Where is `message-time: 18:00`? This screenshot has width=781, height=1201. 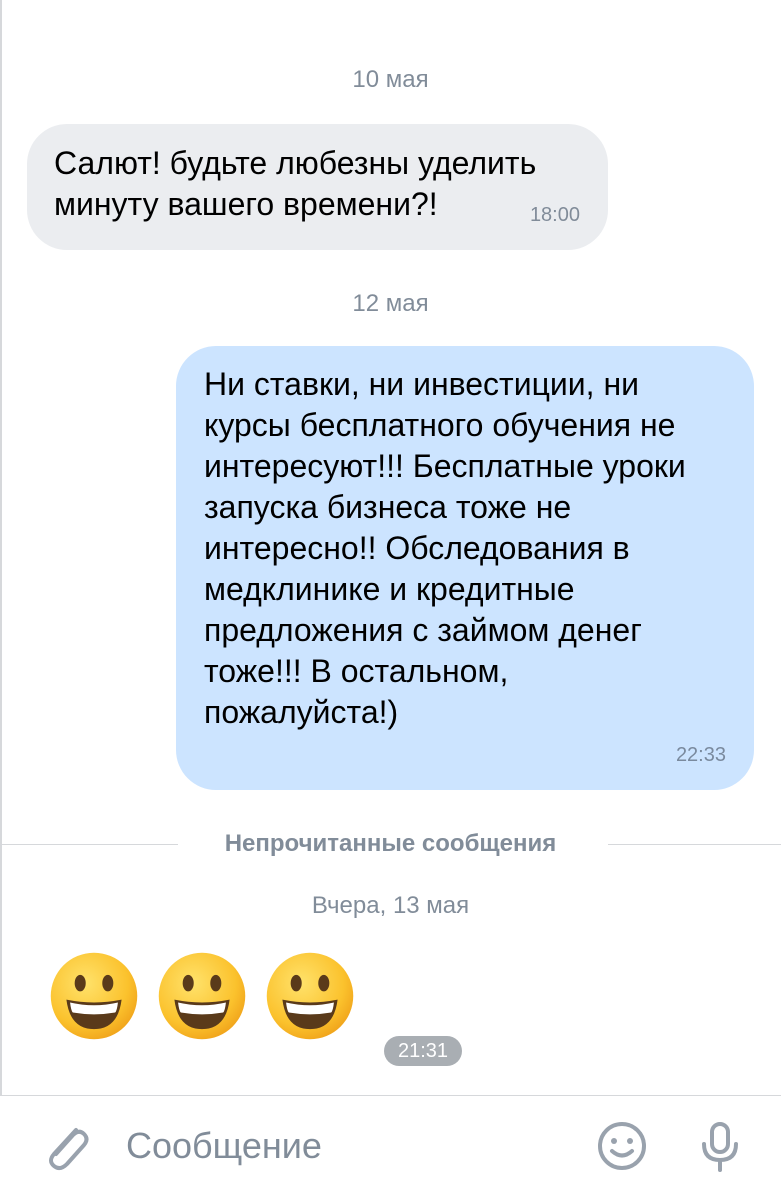 message-time: 18:00 is located at coordinates (554, 215).